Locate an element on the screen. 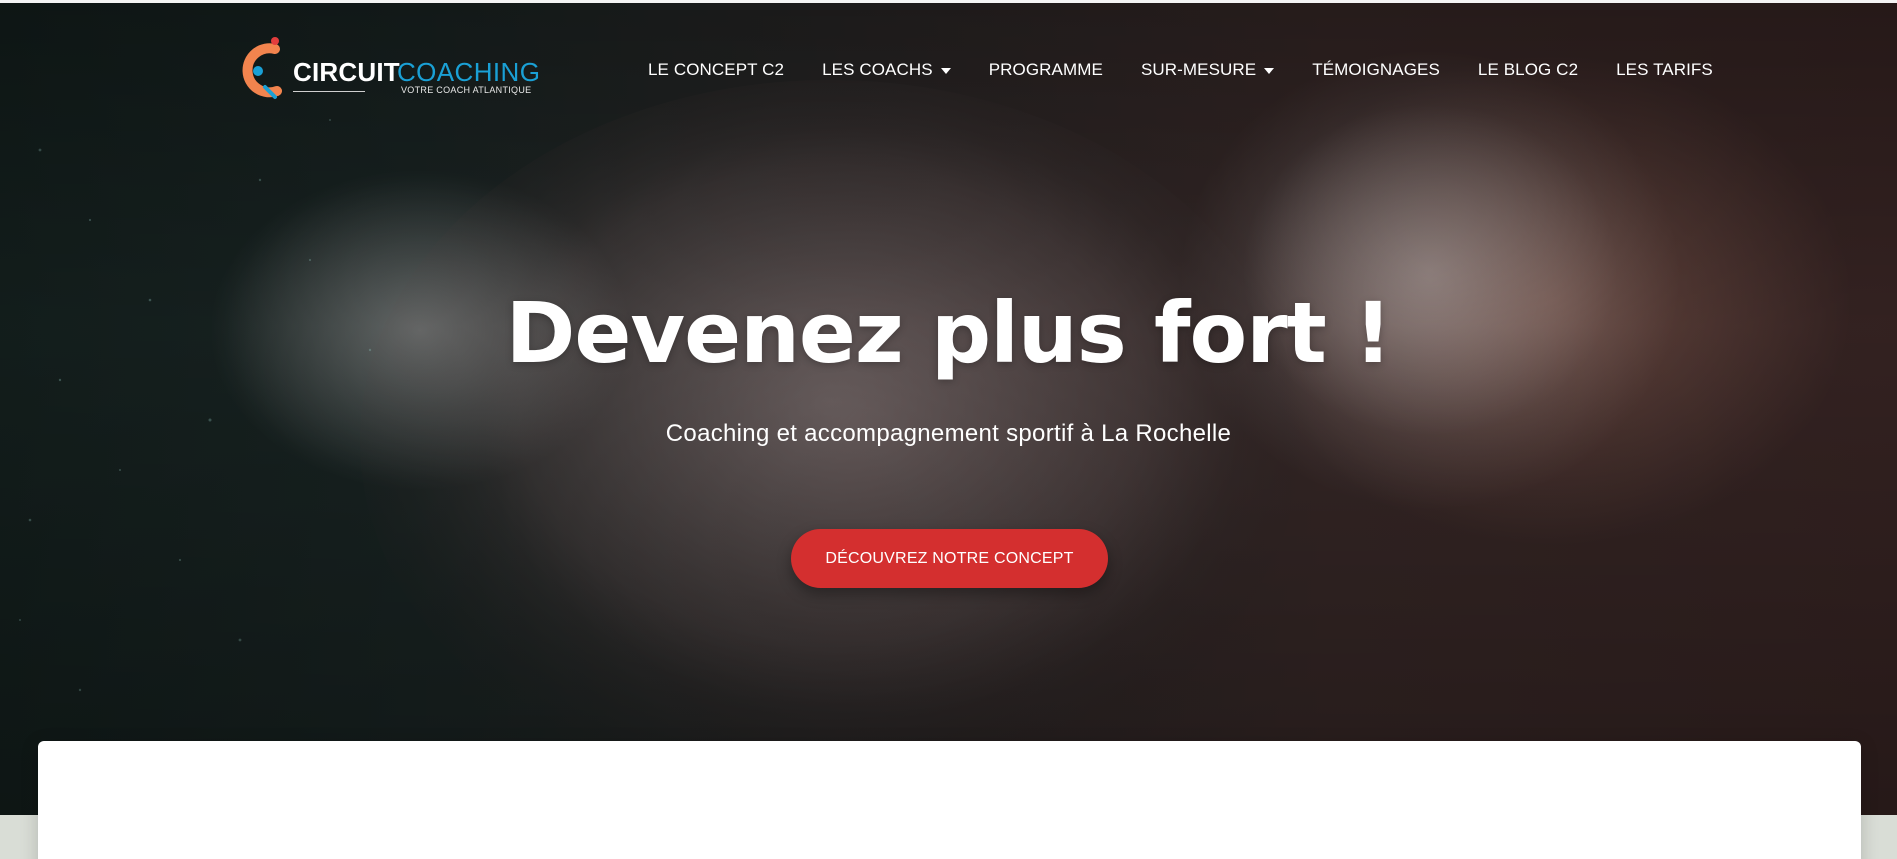 Image resolution: width=1897 pixels, height=859 pixels. nav-item-les-coachs: LES COACHS is located at coordinates (886, 70).